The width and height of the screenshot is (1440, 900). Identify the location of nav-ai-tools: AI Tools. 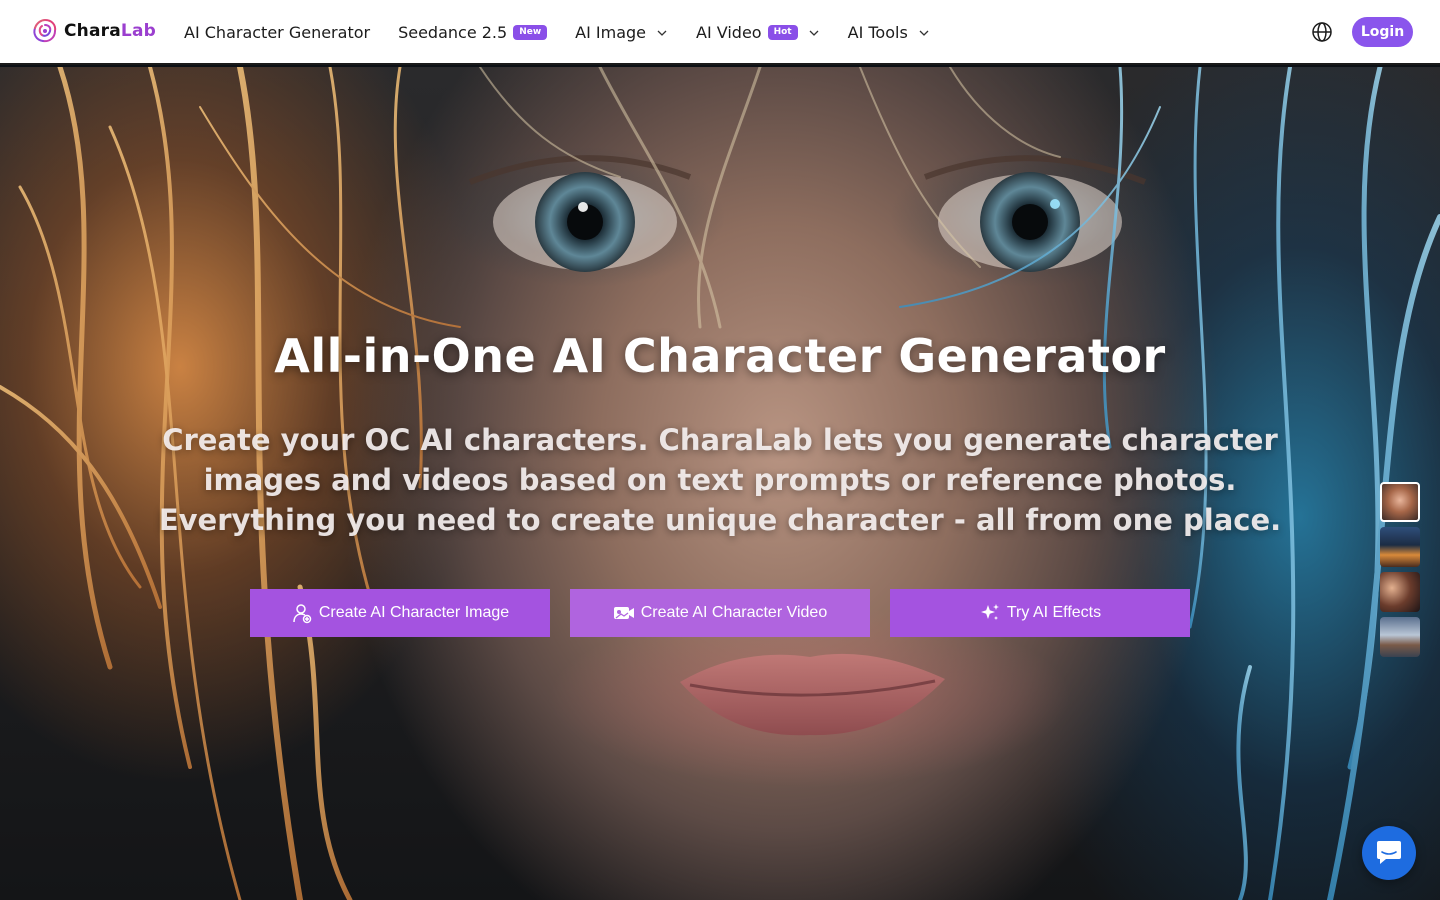
(889, 32).